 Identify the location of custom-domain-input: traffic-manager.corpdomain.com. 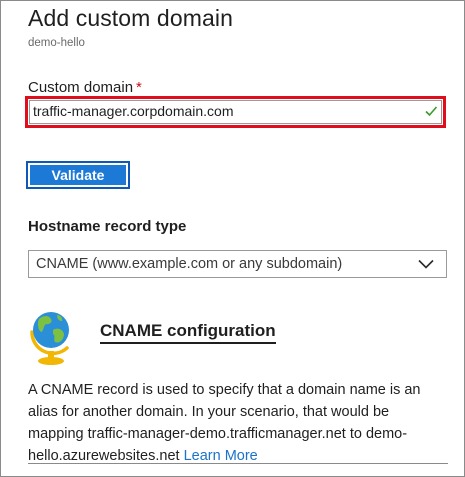
(235, 112).